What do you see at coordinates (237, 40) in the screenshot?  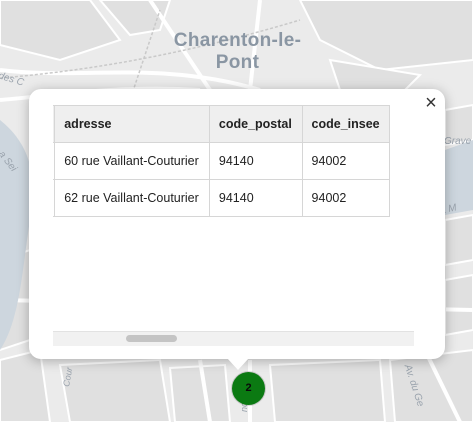 I see `city-label-line1: Charenton-le-` at bounding box center [237, 40].